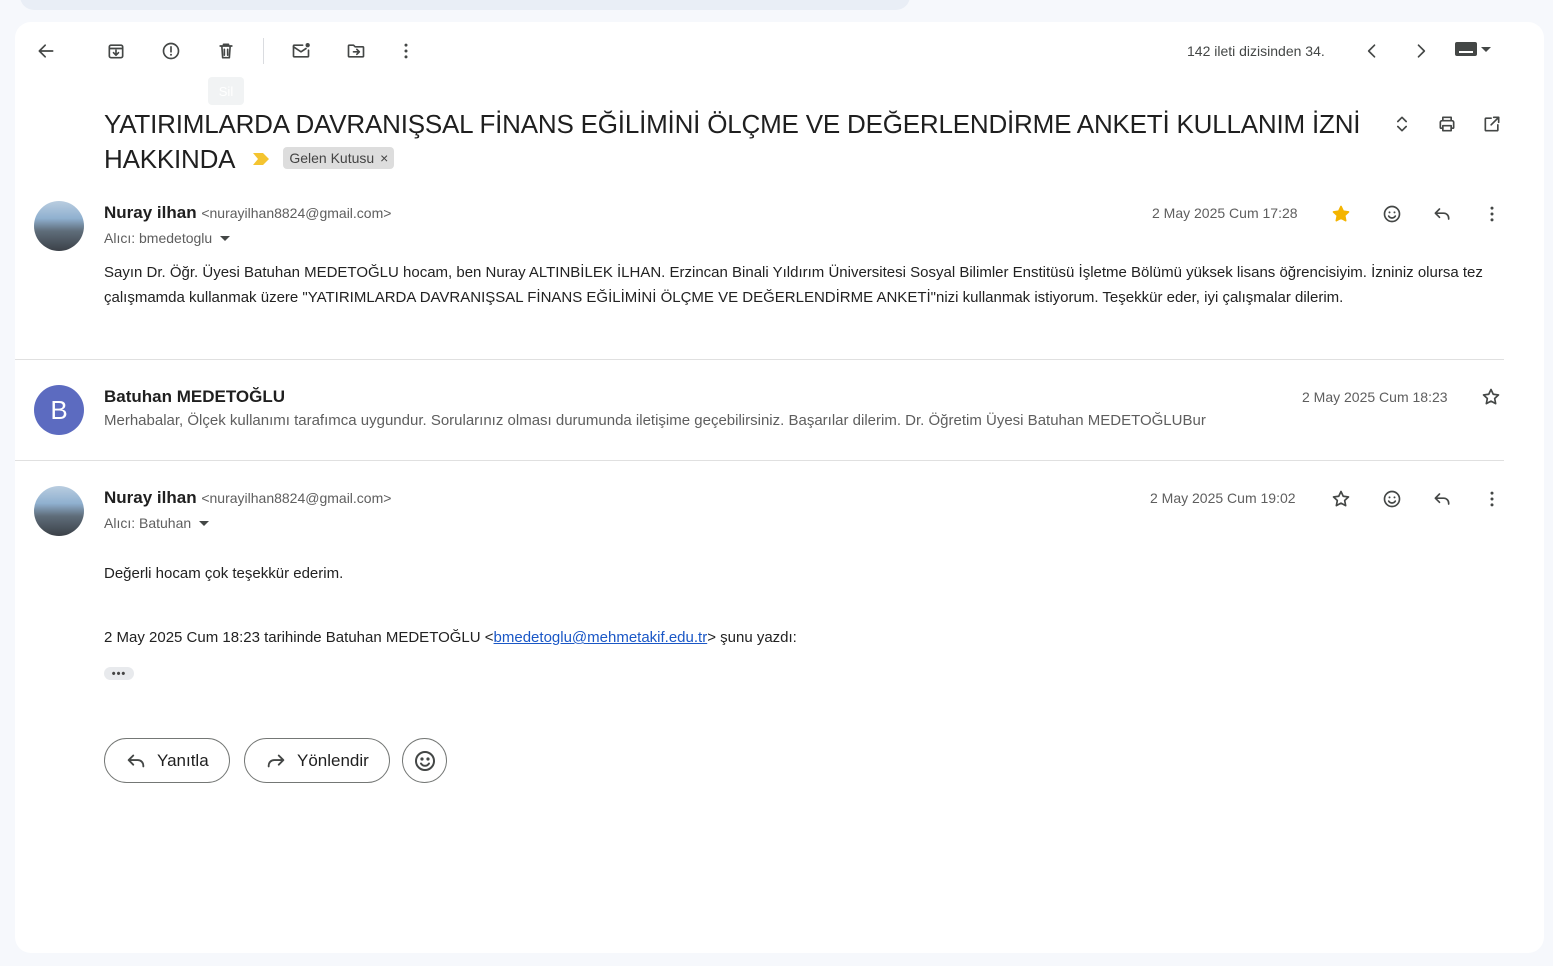 The image size is (1553, 966). Describe the element at coordinates (276, 760) in the screenshot. I see `forward-icon` at that location.